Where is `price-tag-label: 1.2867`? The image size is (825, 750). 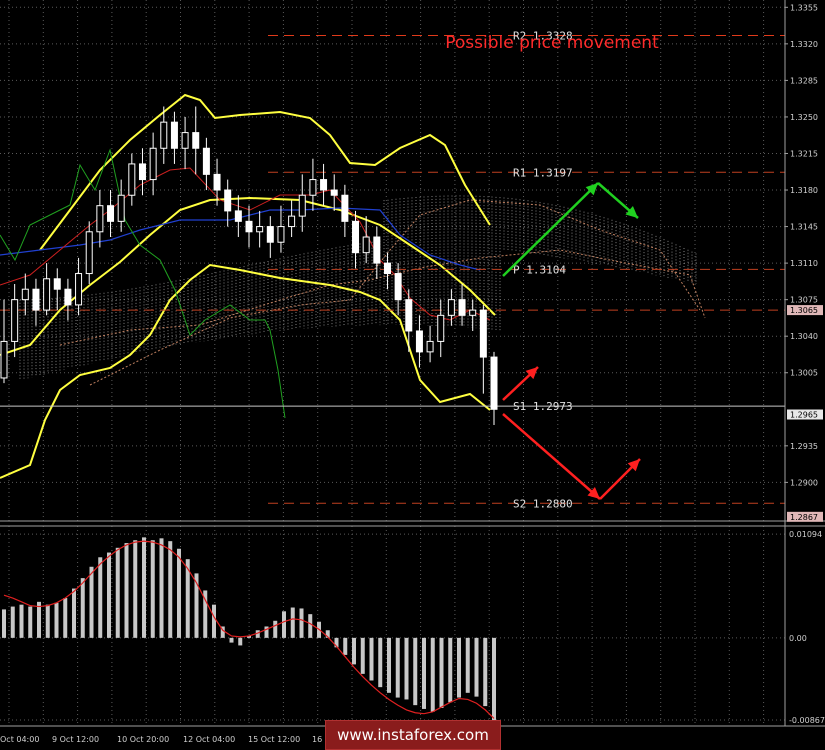
price-tag-label: 1.2867 is located at coordinates (804, 517).